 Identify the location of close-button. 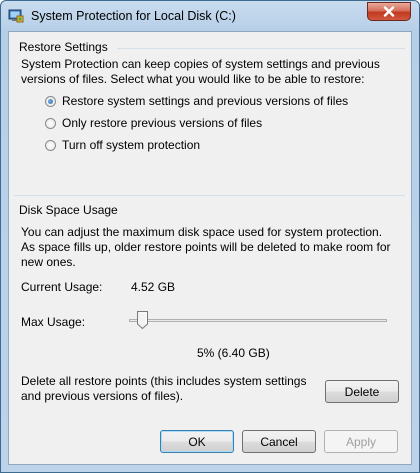
(389, 11).